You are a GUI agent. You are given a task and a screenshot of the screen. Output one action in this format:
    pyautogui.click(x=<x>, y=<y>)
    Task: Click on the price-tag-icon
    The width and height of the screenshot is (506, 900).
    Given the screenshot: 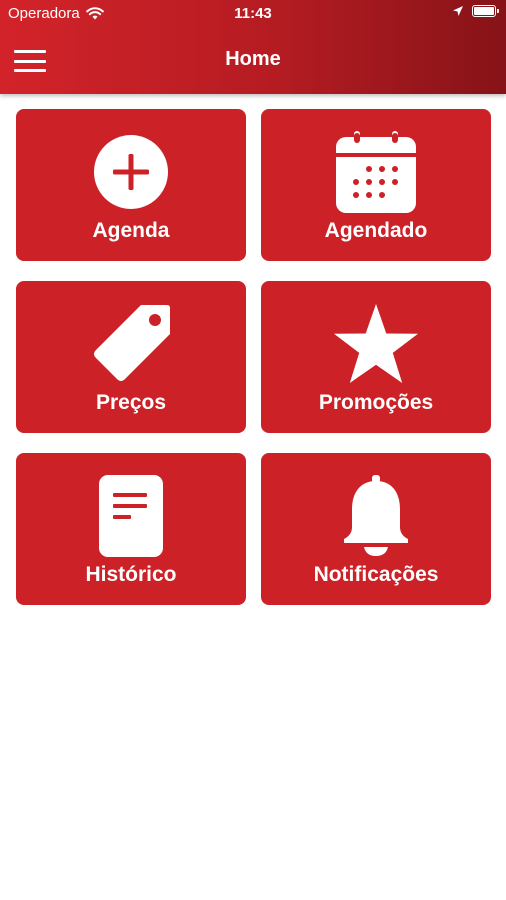 What is the action you would take?
    pyautogui.click(x=132, y=343)
    